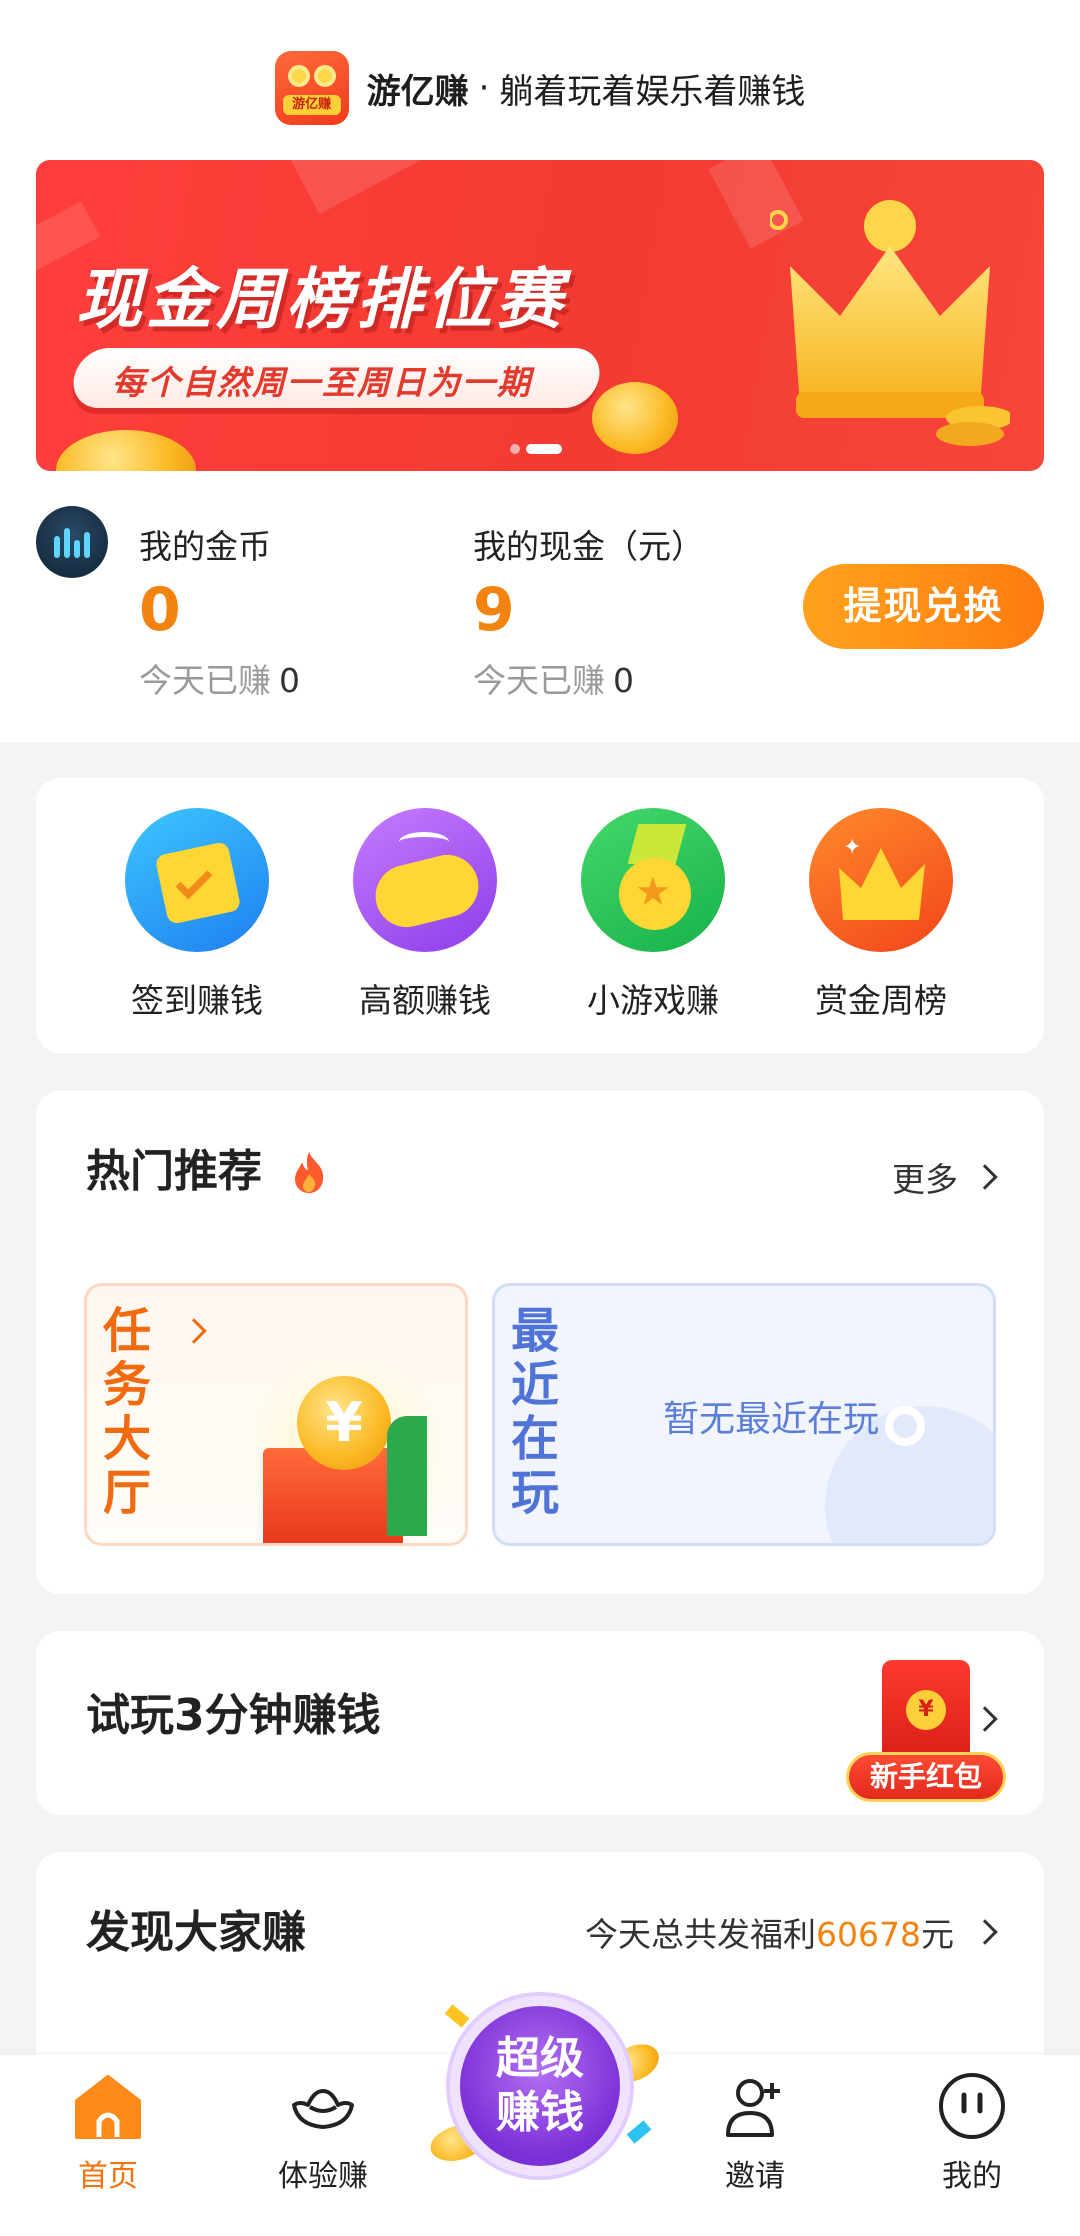 The height and width of the screenshot is (2236, 1080). I want to click on cash-panel: 我的现金（元） 9 今天已赚 0, so click(588, 611).